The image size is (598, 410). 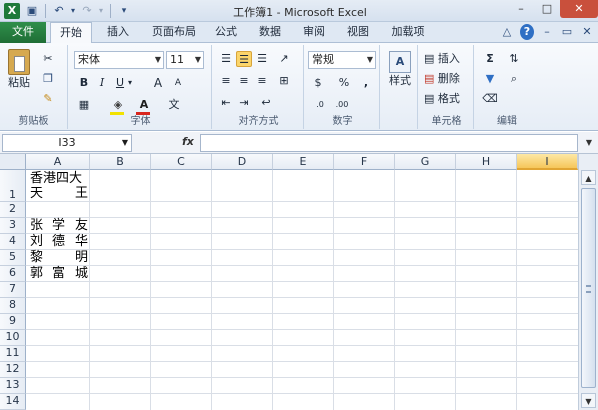 What do you see at coordinates (244, 81) in the screenshot?
I see `align-center-icon: ≡` at bounding box center [244, 81].